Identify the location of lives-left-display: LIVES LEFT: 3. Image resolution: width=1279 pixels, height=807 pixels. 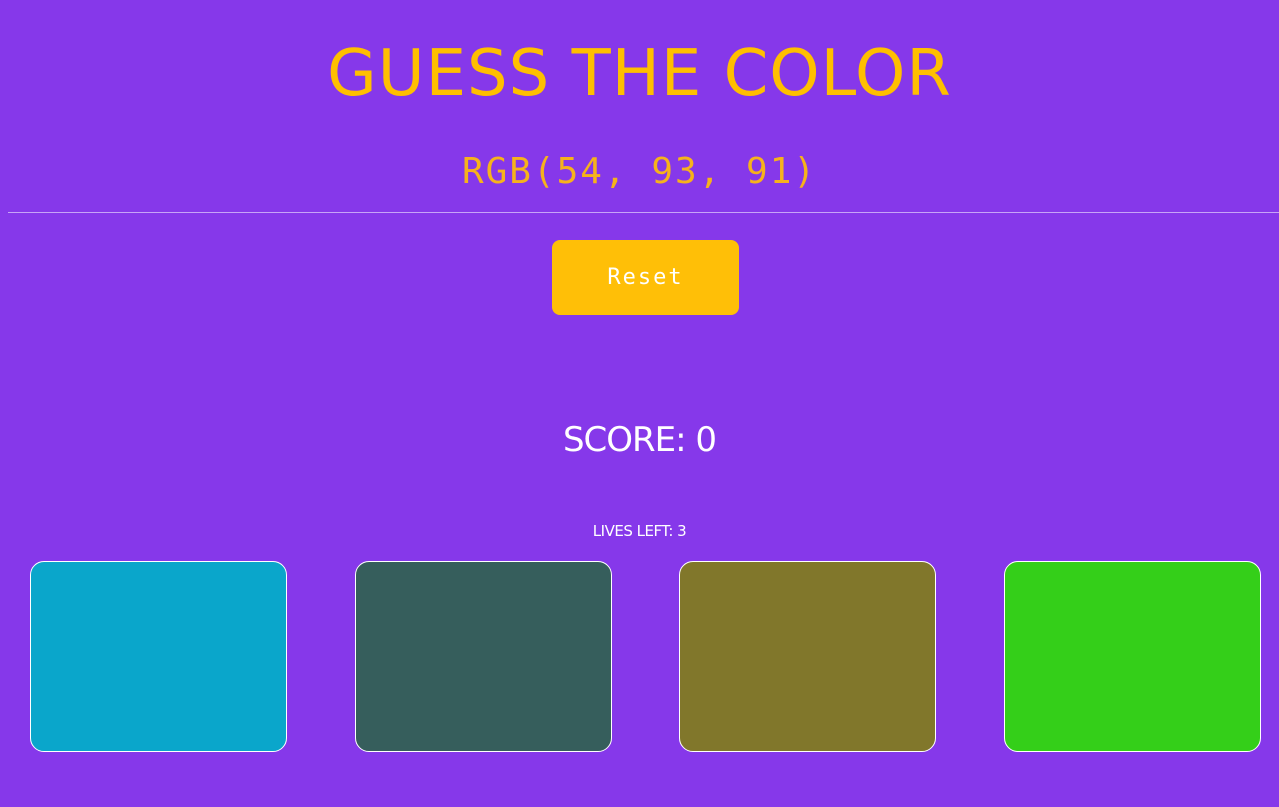
(639, 531).